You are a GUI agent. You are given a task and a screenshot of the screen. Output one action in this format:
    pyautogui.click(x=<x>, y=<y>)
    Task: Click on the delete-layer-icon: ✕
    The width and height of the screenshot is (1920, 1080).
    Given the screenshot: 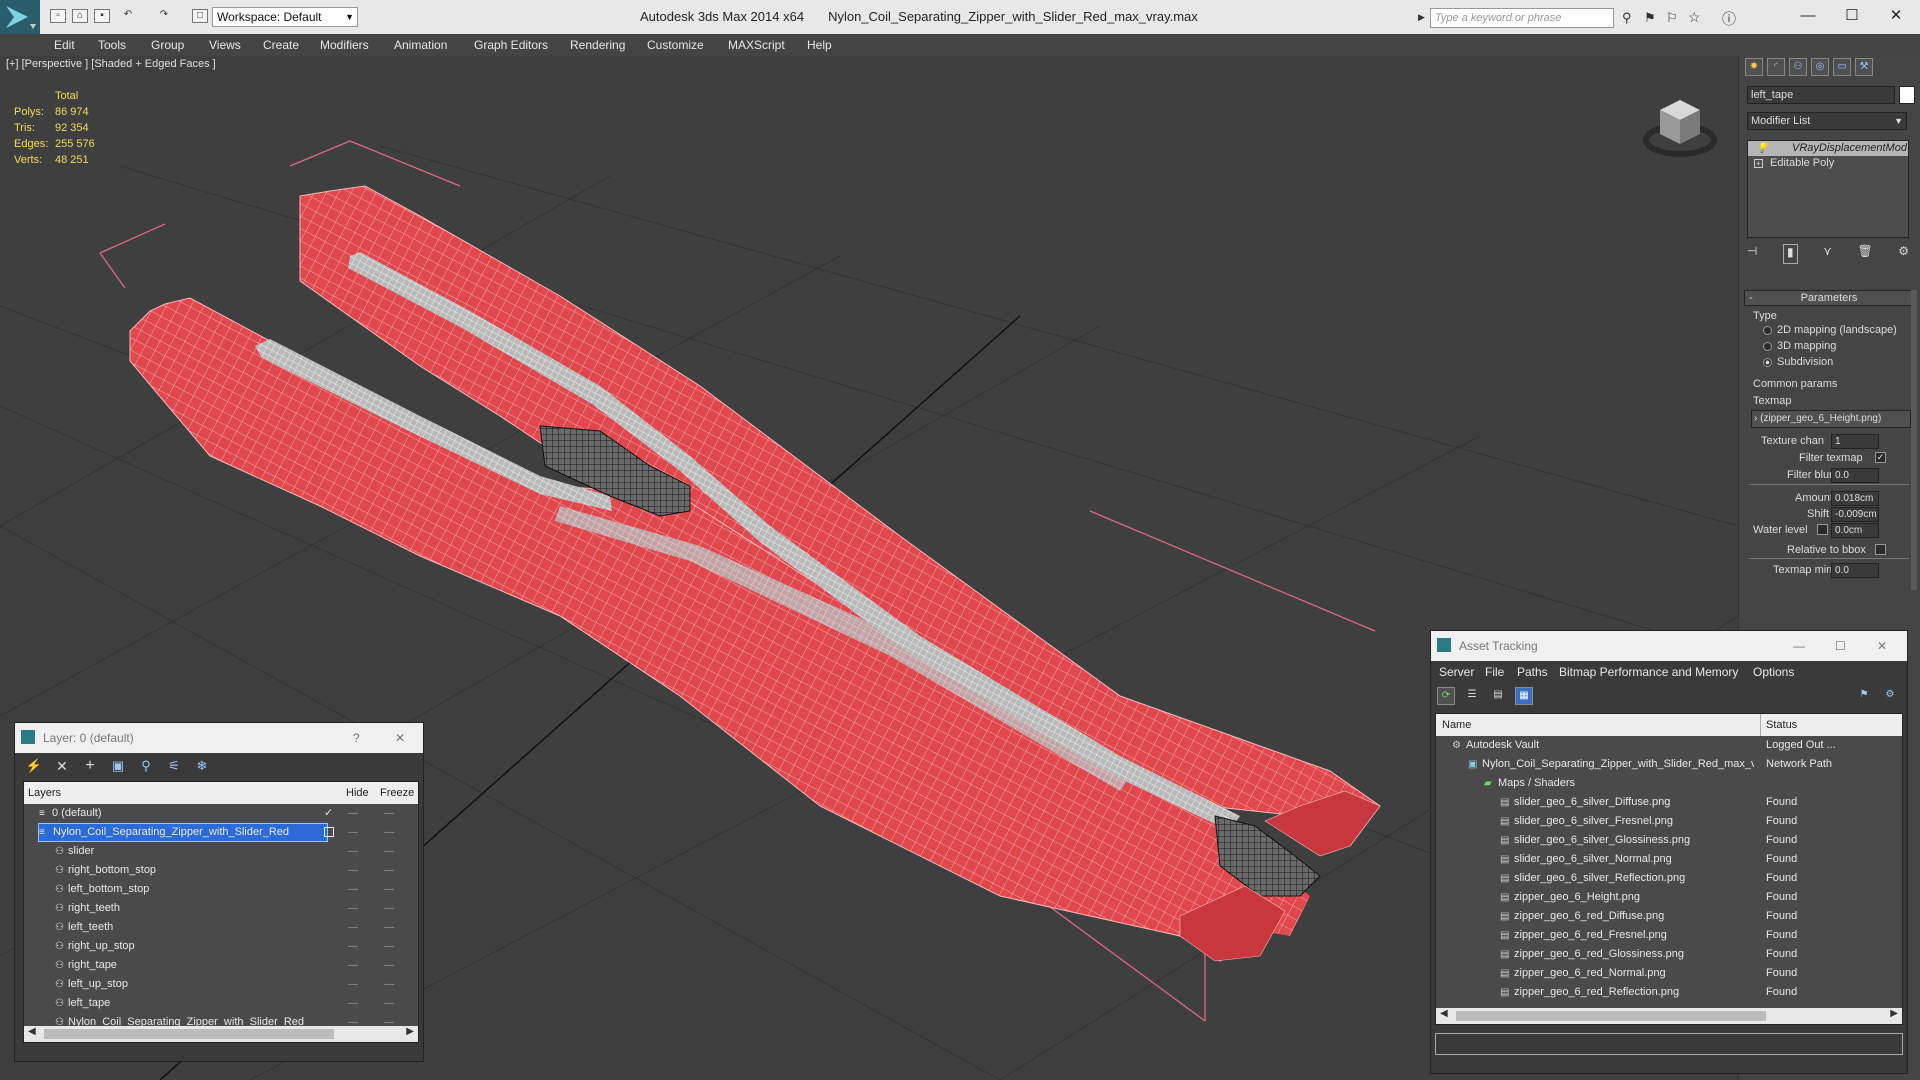 What is the action you would take?
    pyautogui.click(x=62, y=767)
    